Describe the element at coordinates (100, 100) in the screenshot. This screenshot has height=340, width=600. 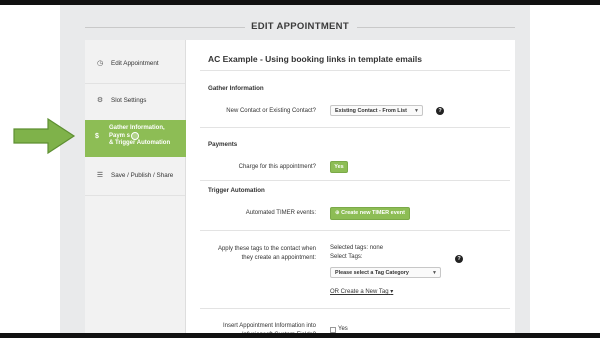
I see `gear-icon: ⚙` at that location.